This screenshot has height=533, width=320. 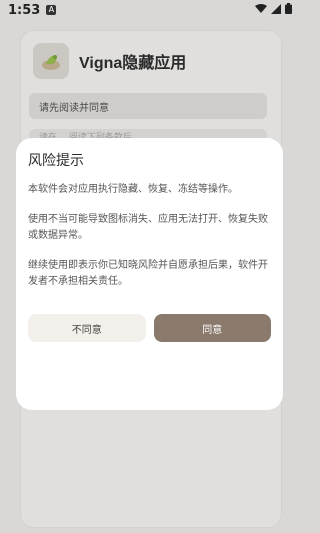 I want to click on wifi-icon, so click(x=261, y=10).